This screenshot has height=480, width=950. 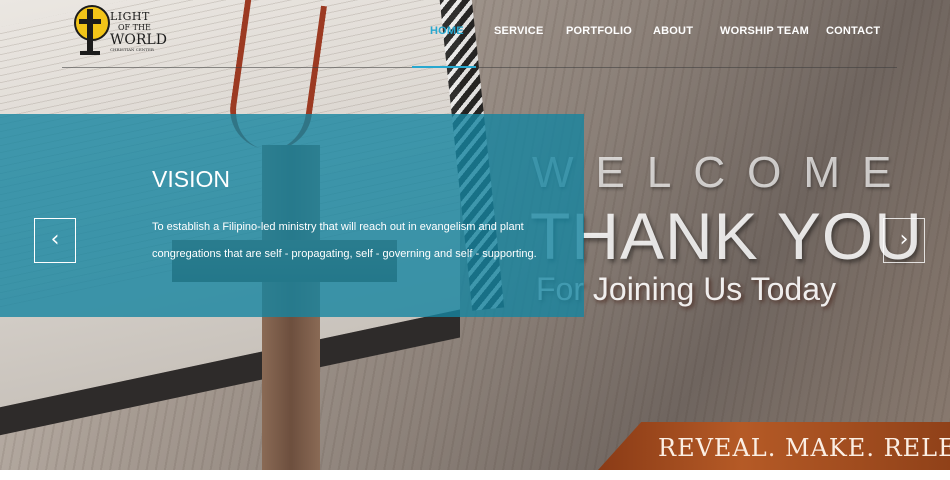 I want to click on nav-worship-team: WORSHIP TEAM, so click(x=764, y=31).